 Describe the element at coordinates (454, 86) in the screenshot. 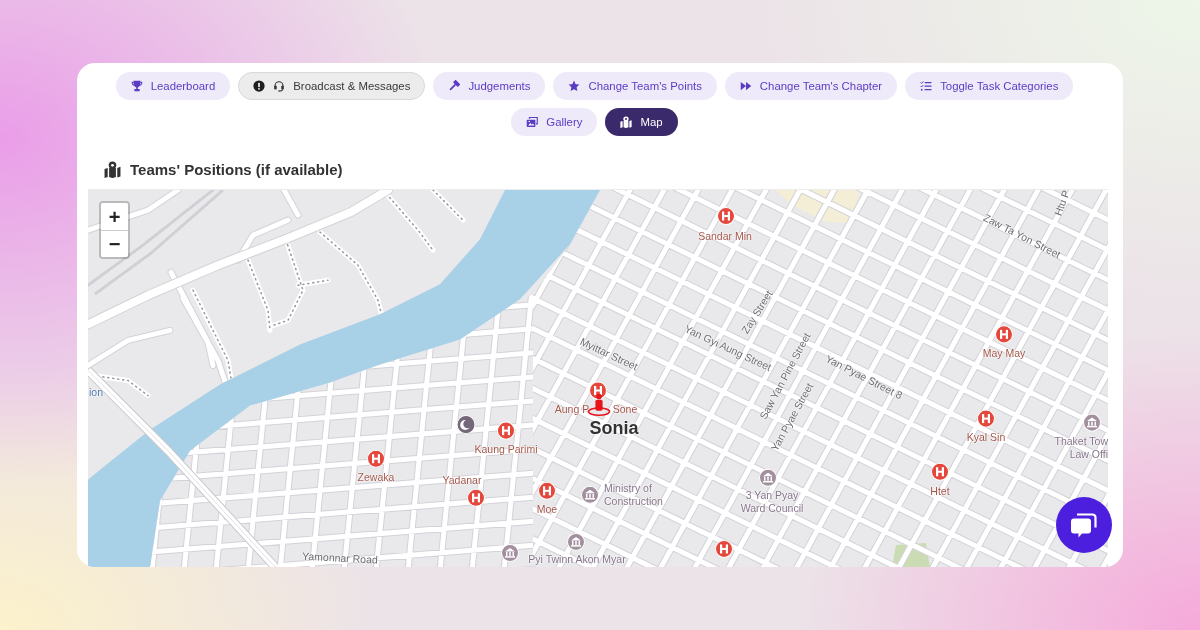

I see `gavel-icon` at that location.